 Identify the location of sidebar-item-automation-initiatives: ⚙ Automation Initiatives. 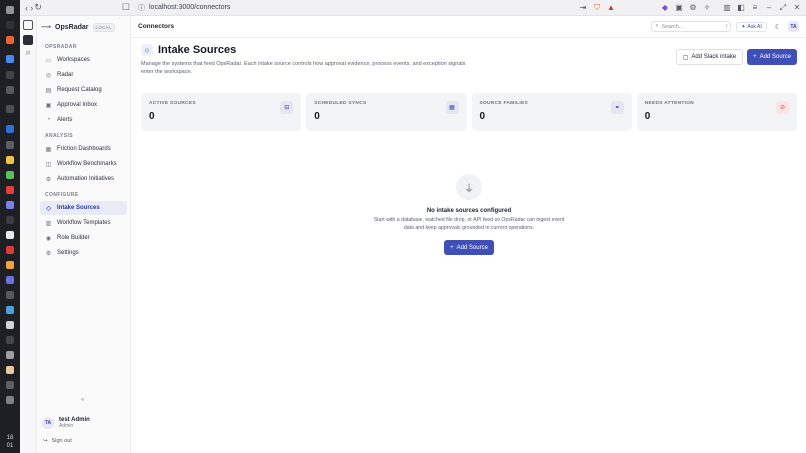
(83, 179).